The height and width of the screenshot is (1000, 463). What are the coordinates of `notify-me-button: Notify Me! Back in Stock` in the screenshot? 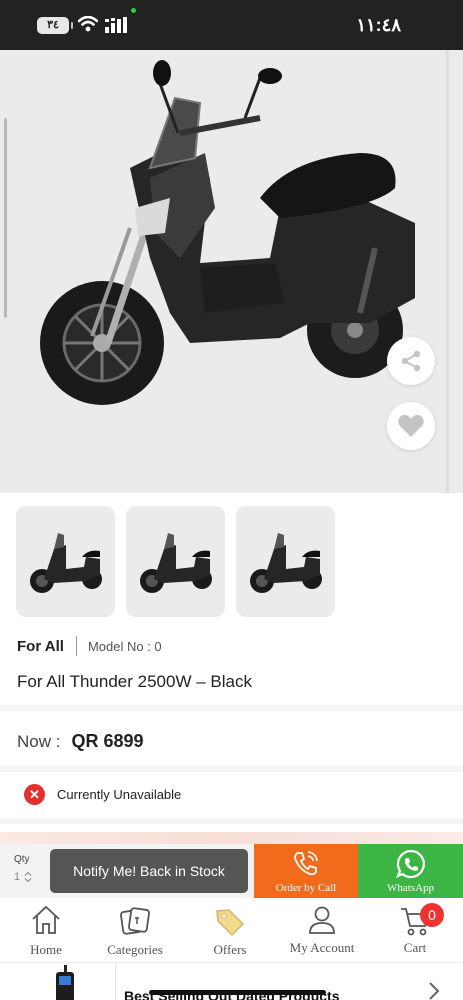 It's located at (149, 871).